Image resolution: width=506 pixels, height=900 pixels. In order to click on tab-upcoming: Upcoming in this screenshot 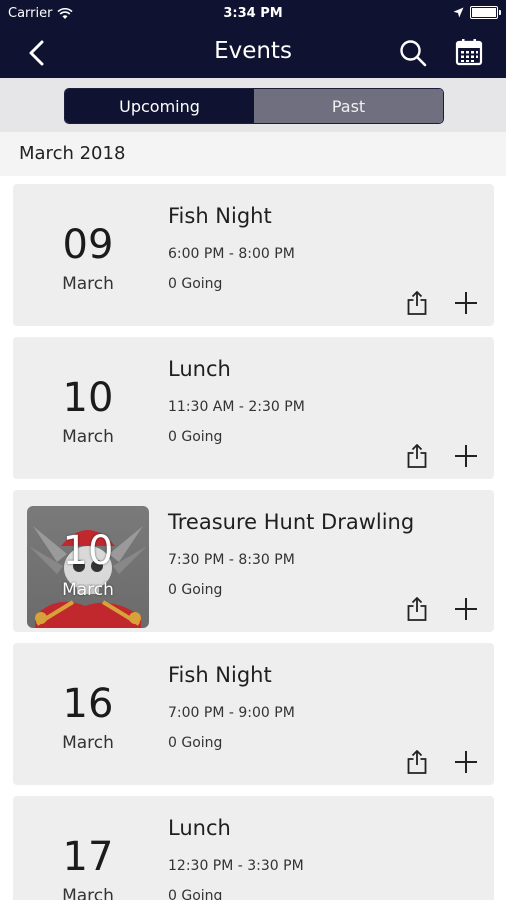, I will do `click(159, 106)`.